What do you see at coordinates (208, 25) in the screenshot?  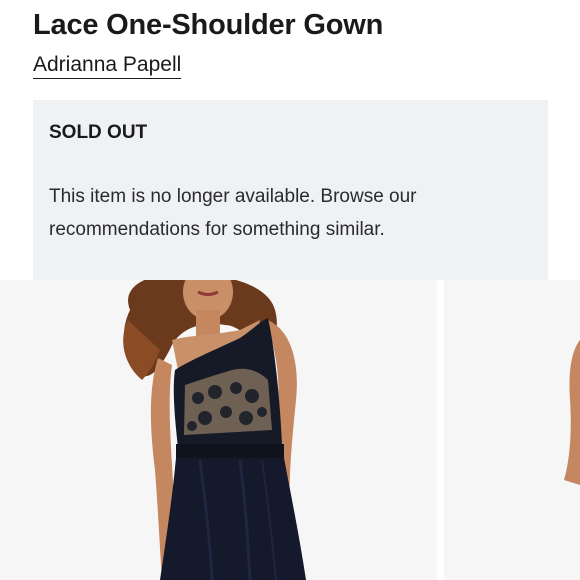 I see `product-title: Lace One-Shoulder Gown` at bounding box center [208, 25].